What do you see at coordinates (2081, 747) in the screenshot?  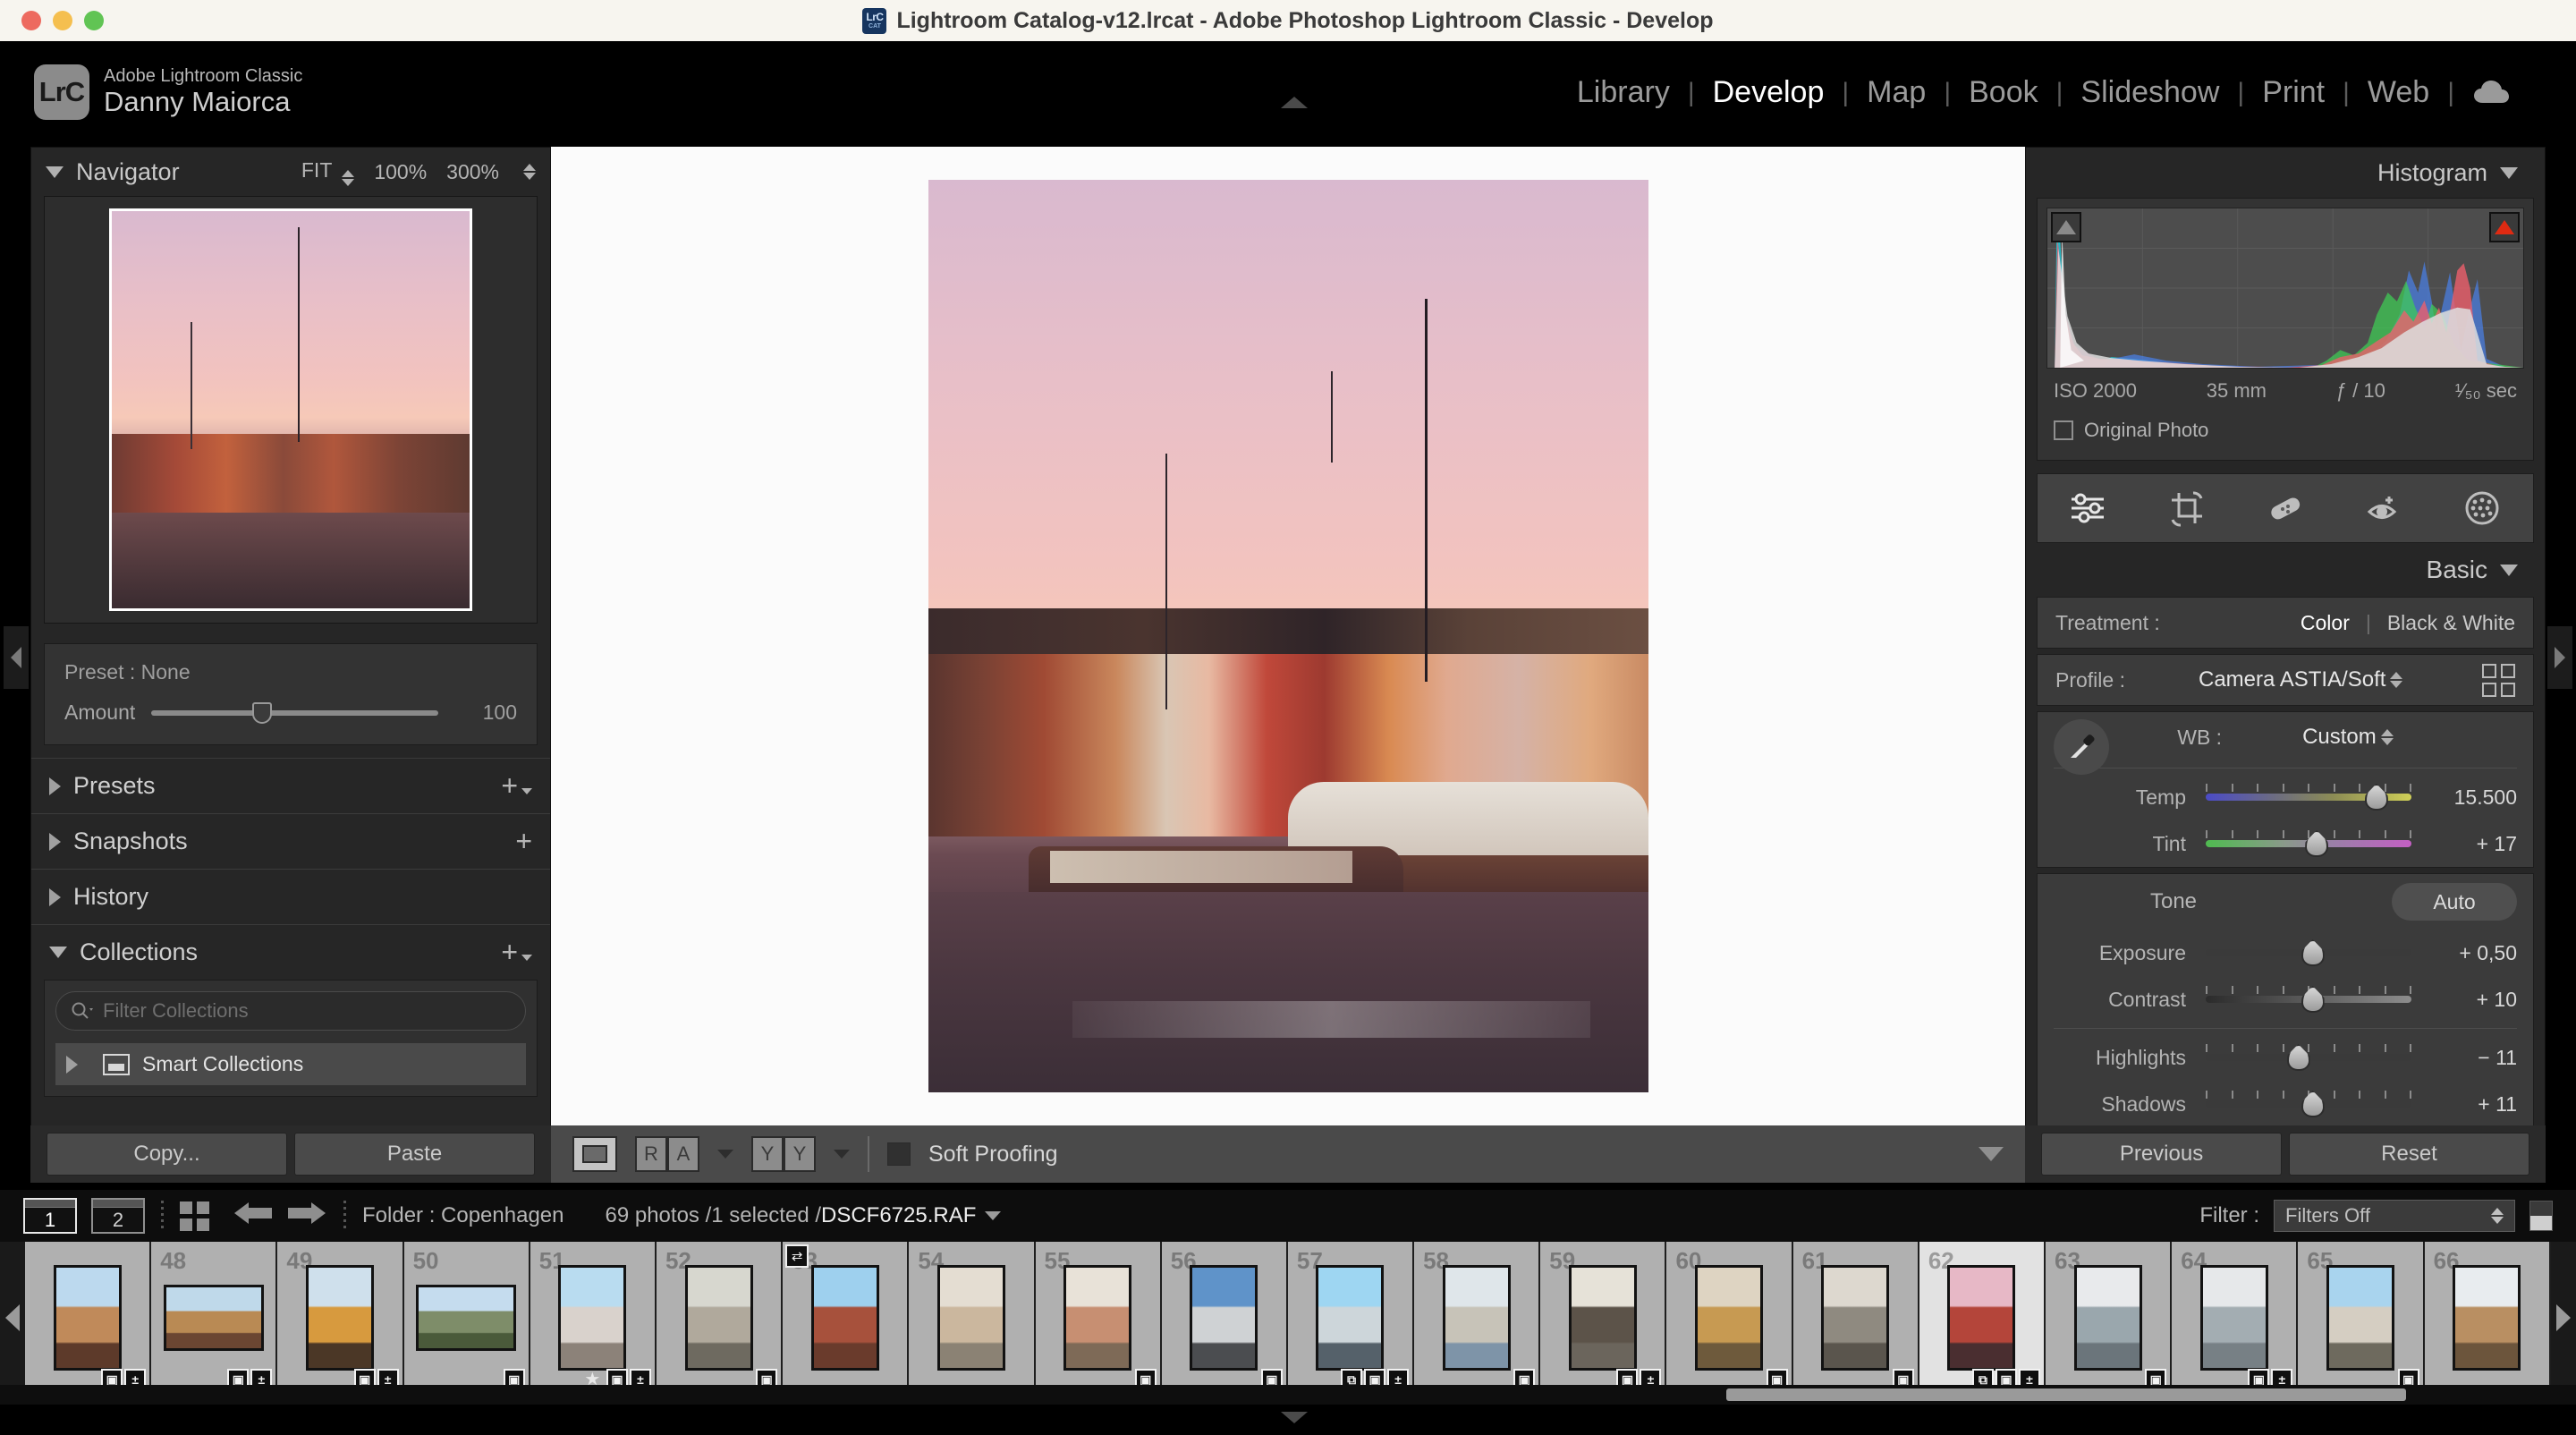 I see `white-balance-selector-icon` at bounding box center [2081, 747].